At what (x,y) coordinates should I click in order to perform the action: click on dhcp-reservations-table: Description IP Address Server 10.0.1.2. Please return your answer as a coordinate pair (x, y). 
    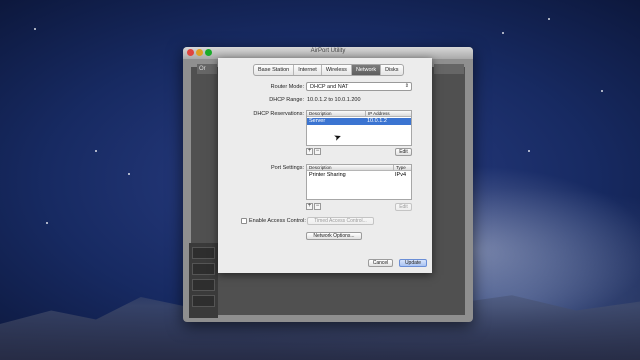
    Looking at the image, I should click on (359, 128).